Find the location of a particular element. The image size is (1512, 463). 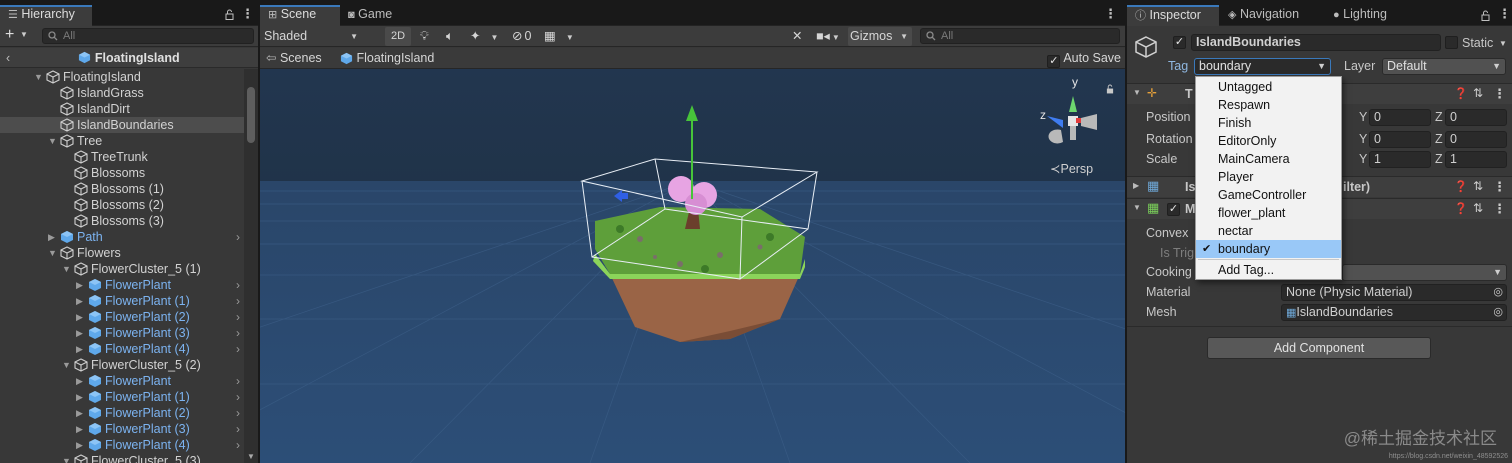

persp-toggle: ≺Persp is located at coordinates (1071, 168).